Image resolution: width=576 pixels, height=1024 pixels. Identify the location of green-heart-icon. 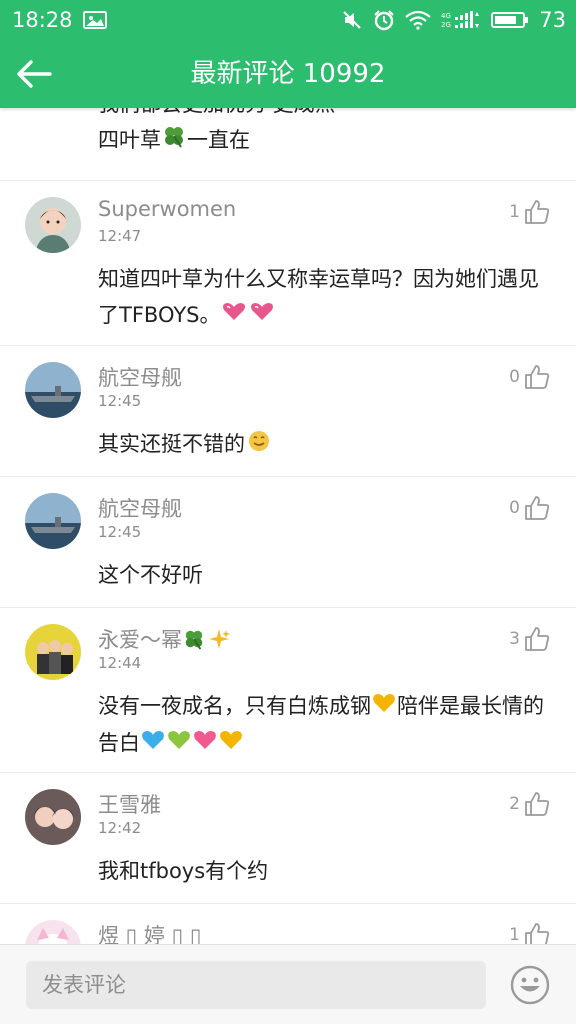
(179, 744).